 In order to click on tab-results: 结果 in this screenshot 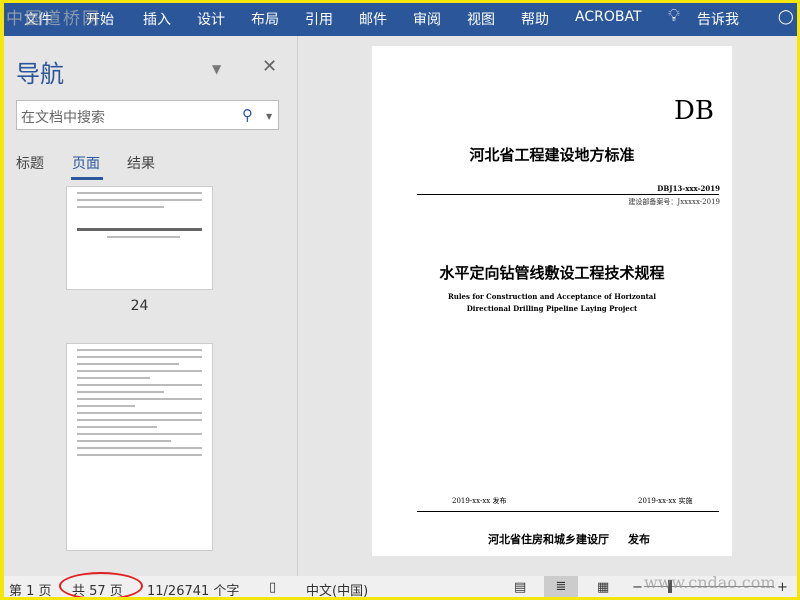, I will do `click(141, 163)`.